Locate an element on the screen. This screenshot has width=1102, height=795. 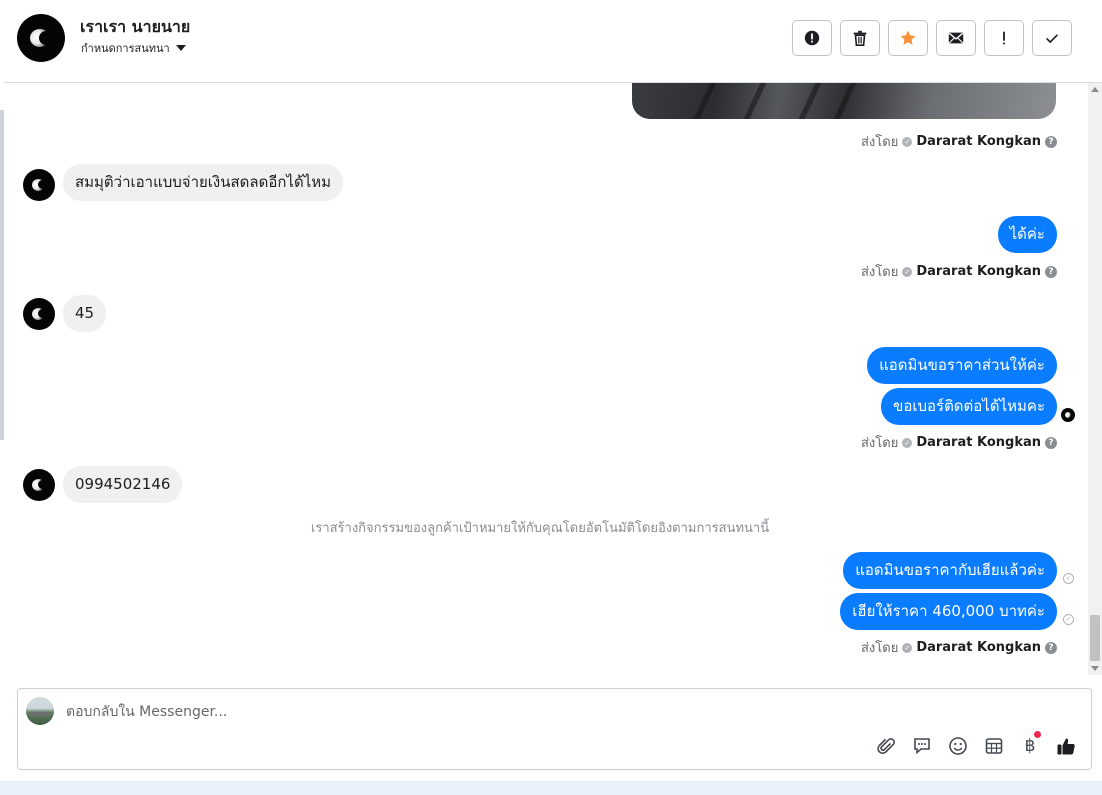
mark-done-button is located at coordinates (1052, 38).